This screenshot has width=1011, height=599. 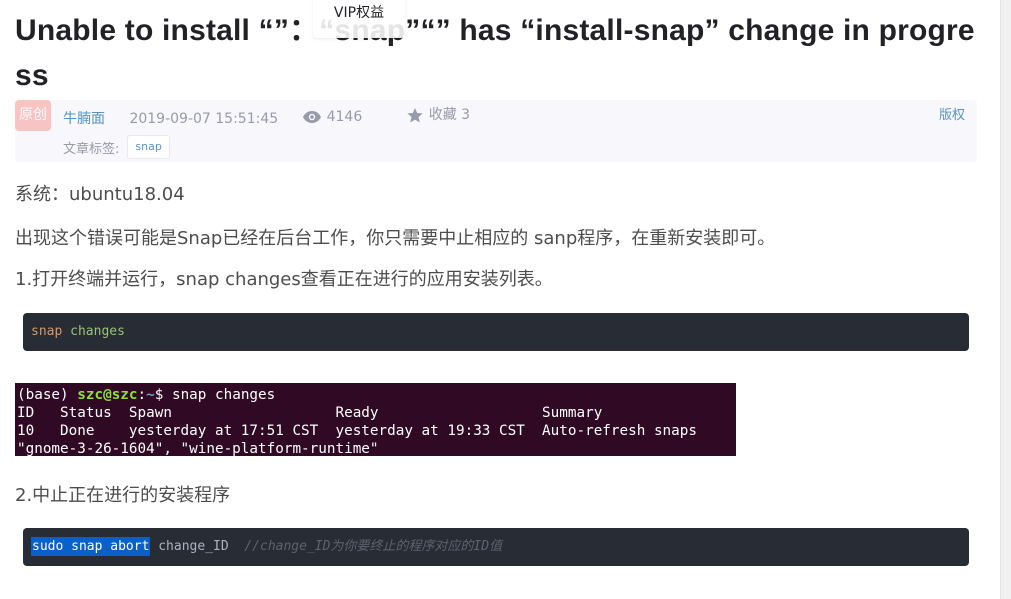 What do you see at coordinates (148, 147) in the screenshot?
I see `tag-snap: snap` at bounding box center [148, 147].